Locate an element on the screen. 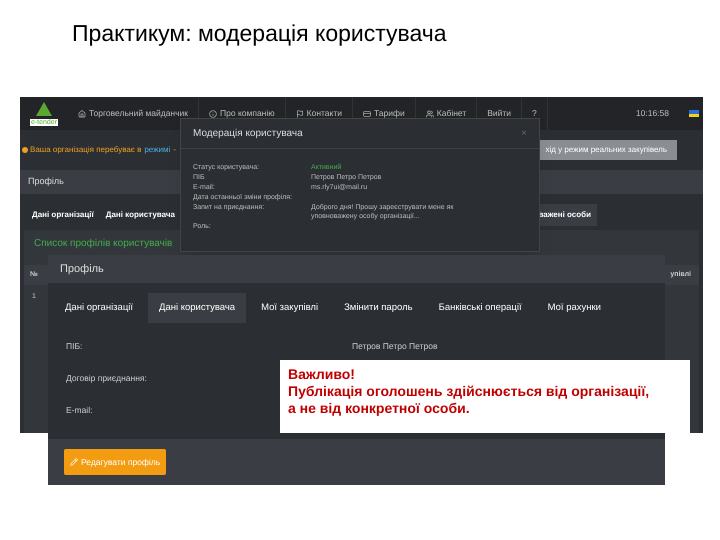 This screenshot has height=540, width=720. users-icon is located at coordinates (430, 114).